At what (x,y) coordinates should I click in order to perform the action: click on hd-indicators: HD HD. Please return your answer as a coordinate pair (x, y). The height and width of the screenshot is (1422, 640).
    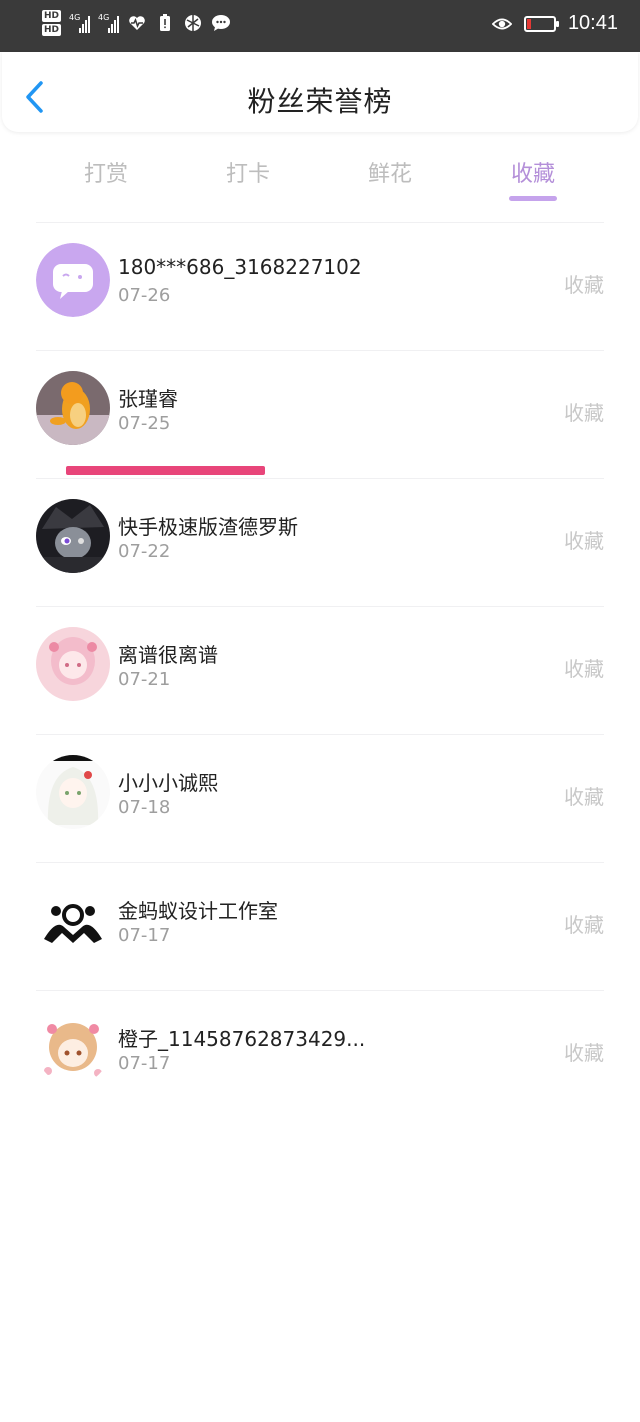
    Looking at the image, I should click on (52, 23).